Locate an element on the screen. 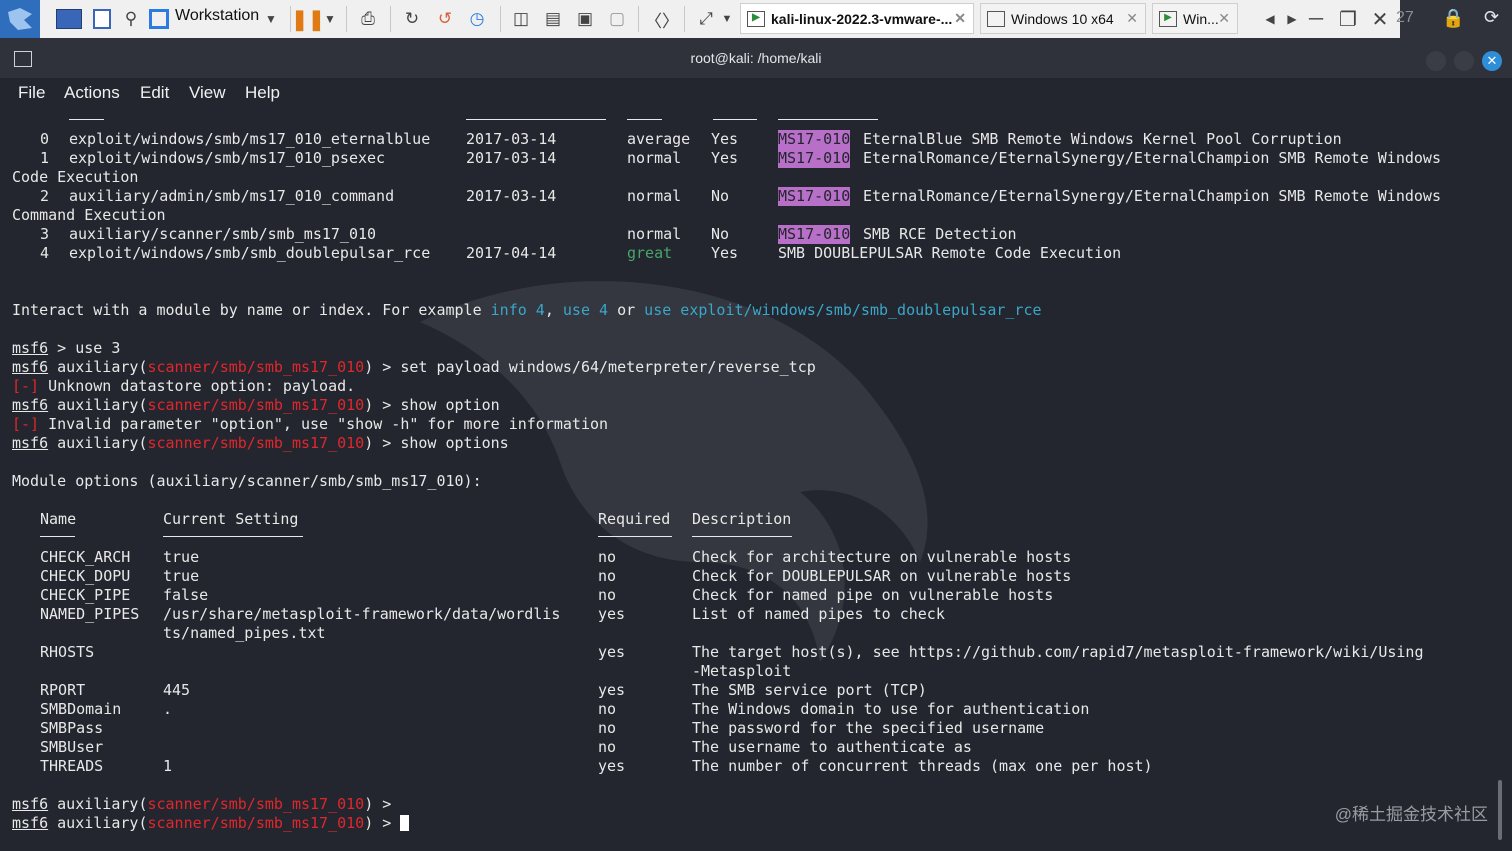 Image resolution: width=1512 pixels, height=851 pixels. result-date: 2017-04-14 is located at coordinates (511, 253).